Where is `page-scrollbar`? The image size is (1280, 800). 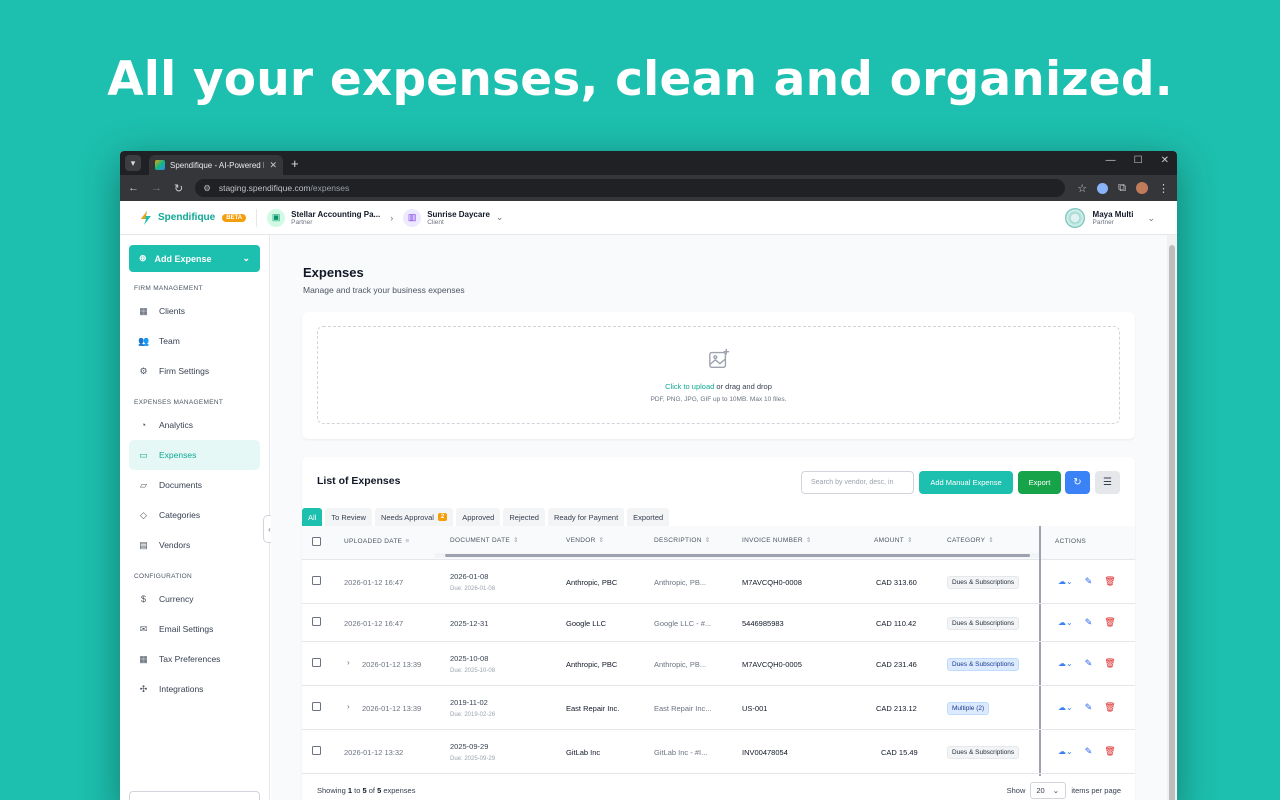 page-scrollbar is located at coordinates (1172, 517).